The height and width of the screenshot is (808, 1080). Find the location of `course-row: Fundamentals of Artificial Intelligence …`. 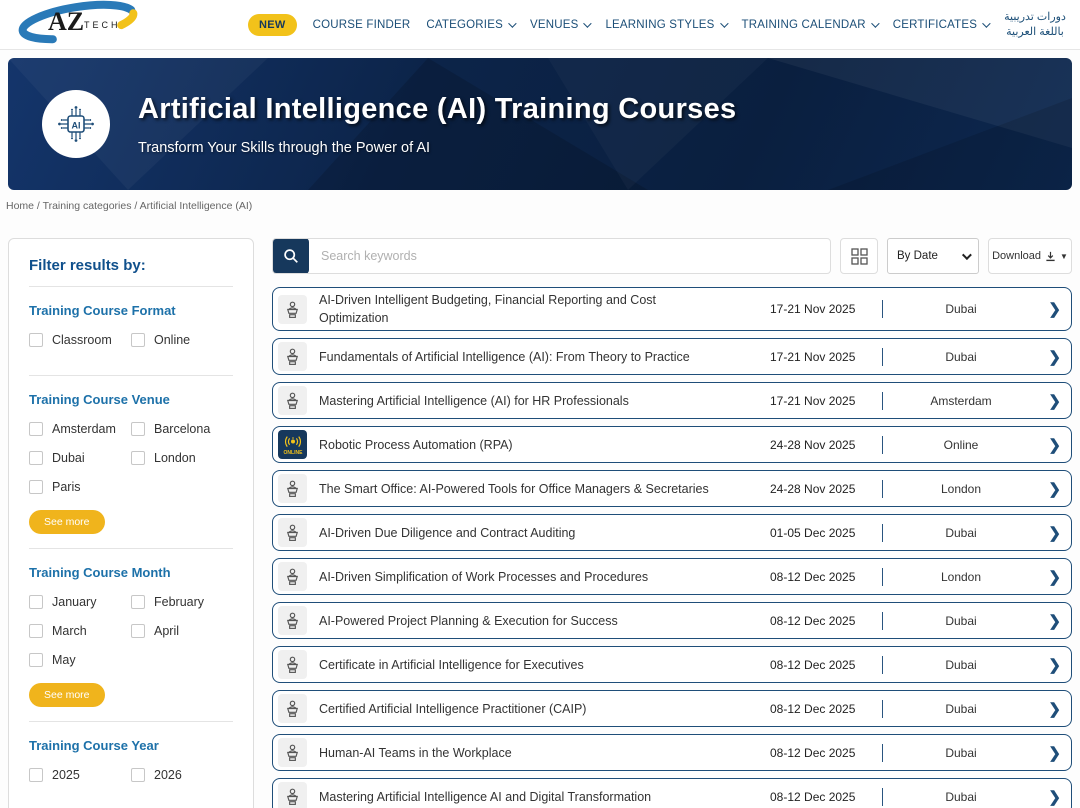

course-row: Fundamentals of Artificial Intelligence … is located at coordinates (672, 357).